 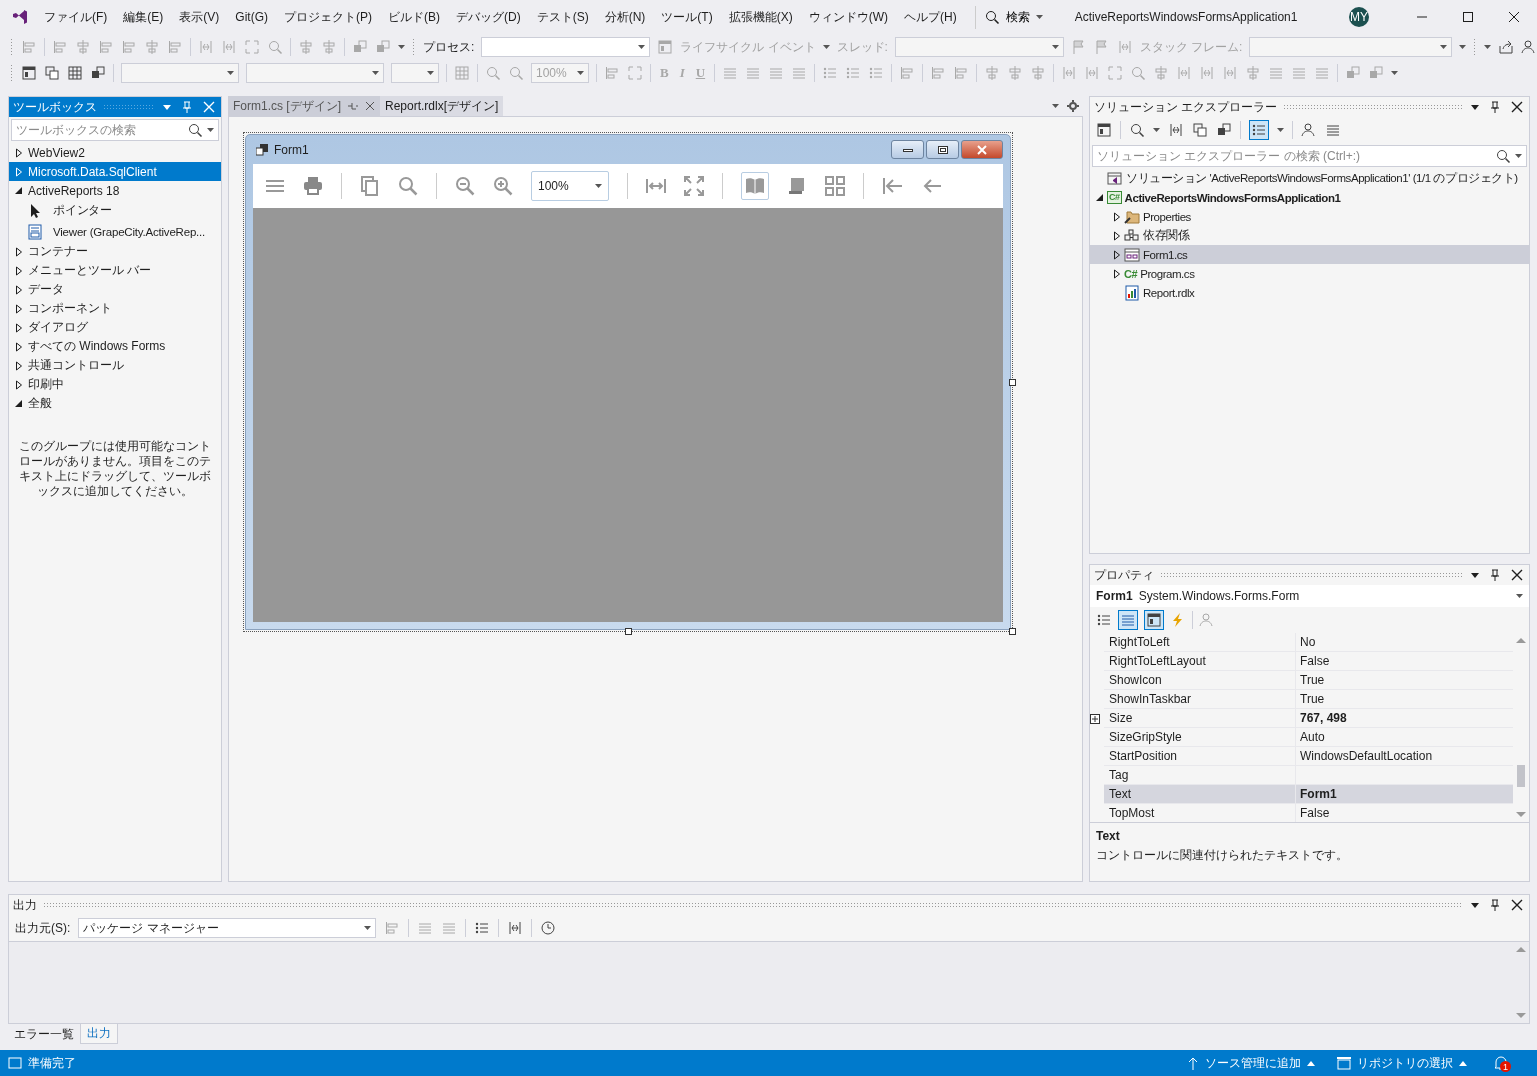 What do you see at coordinates (304, 106) in the screenshot?
I see `document-tab: Form1.cs [デザイン]` at bounding box center [304, 106].